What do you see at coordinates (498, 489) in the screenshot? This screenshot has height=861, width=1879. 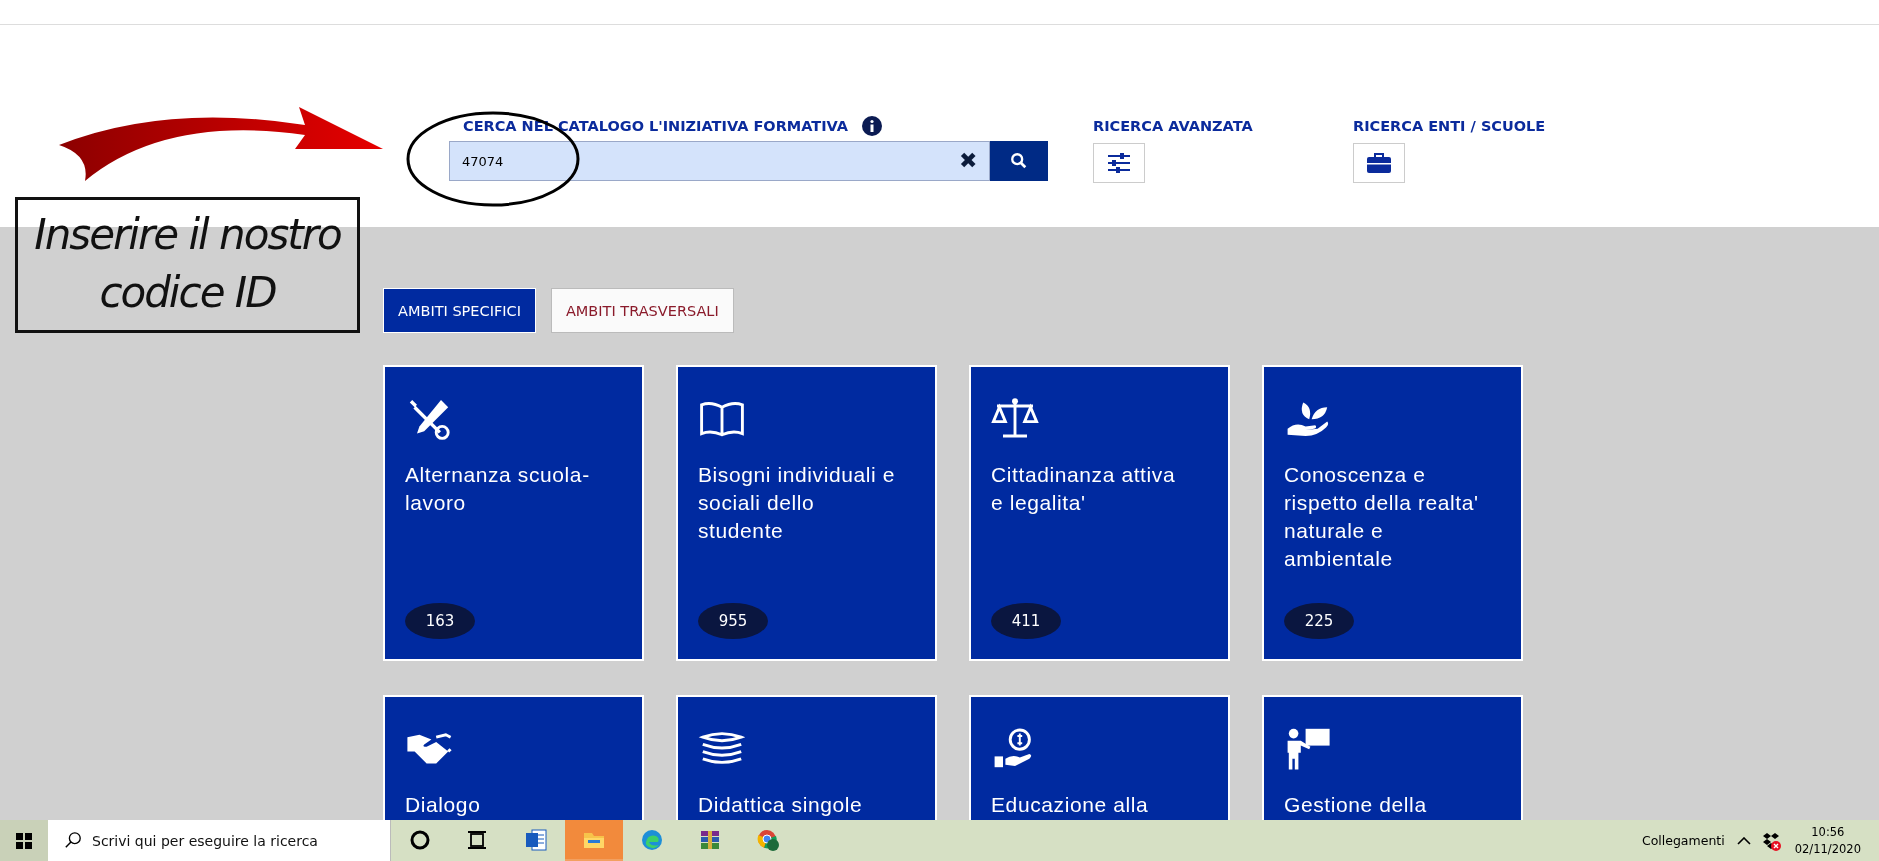 I see `tile-title: Alternanza scuola-lavoro` at bounding box center [498, 489].